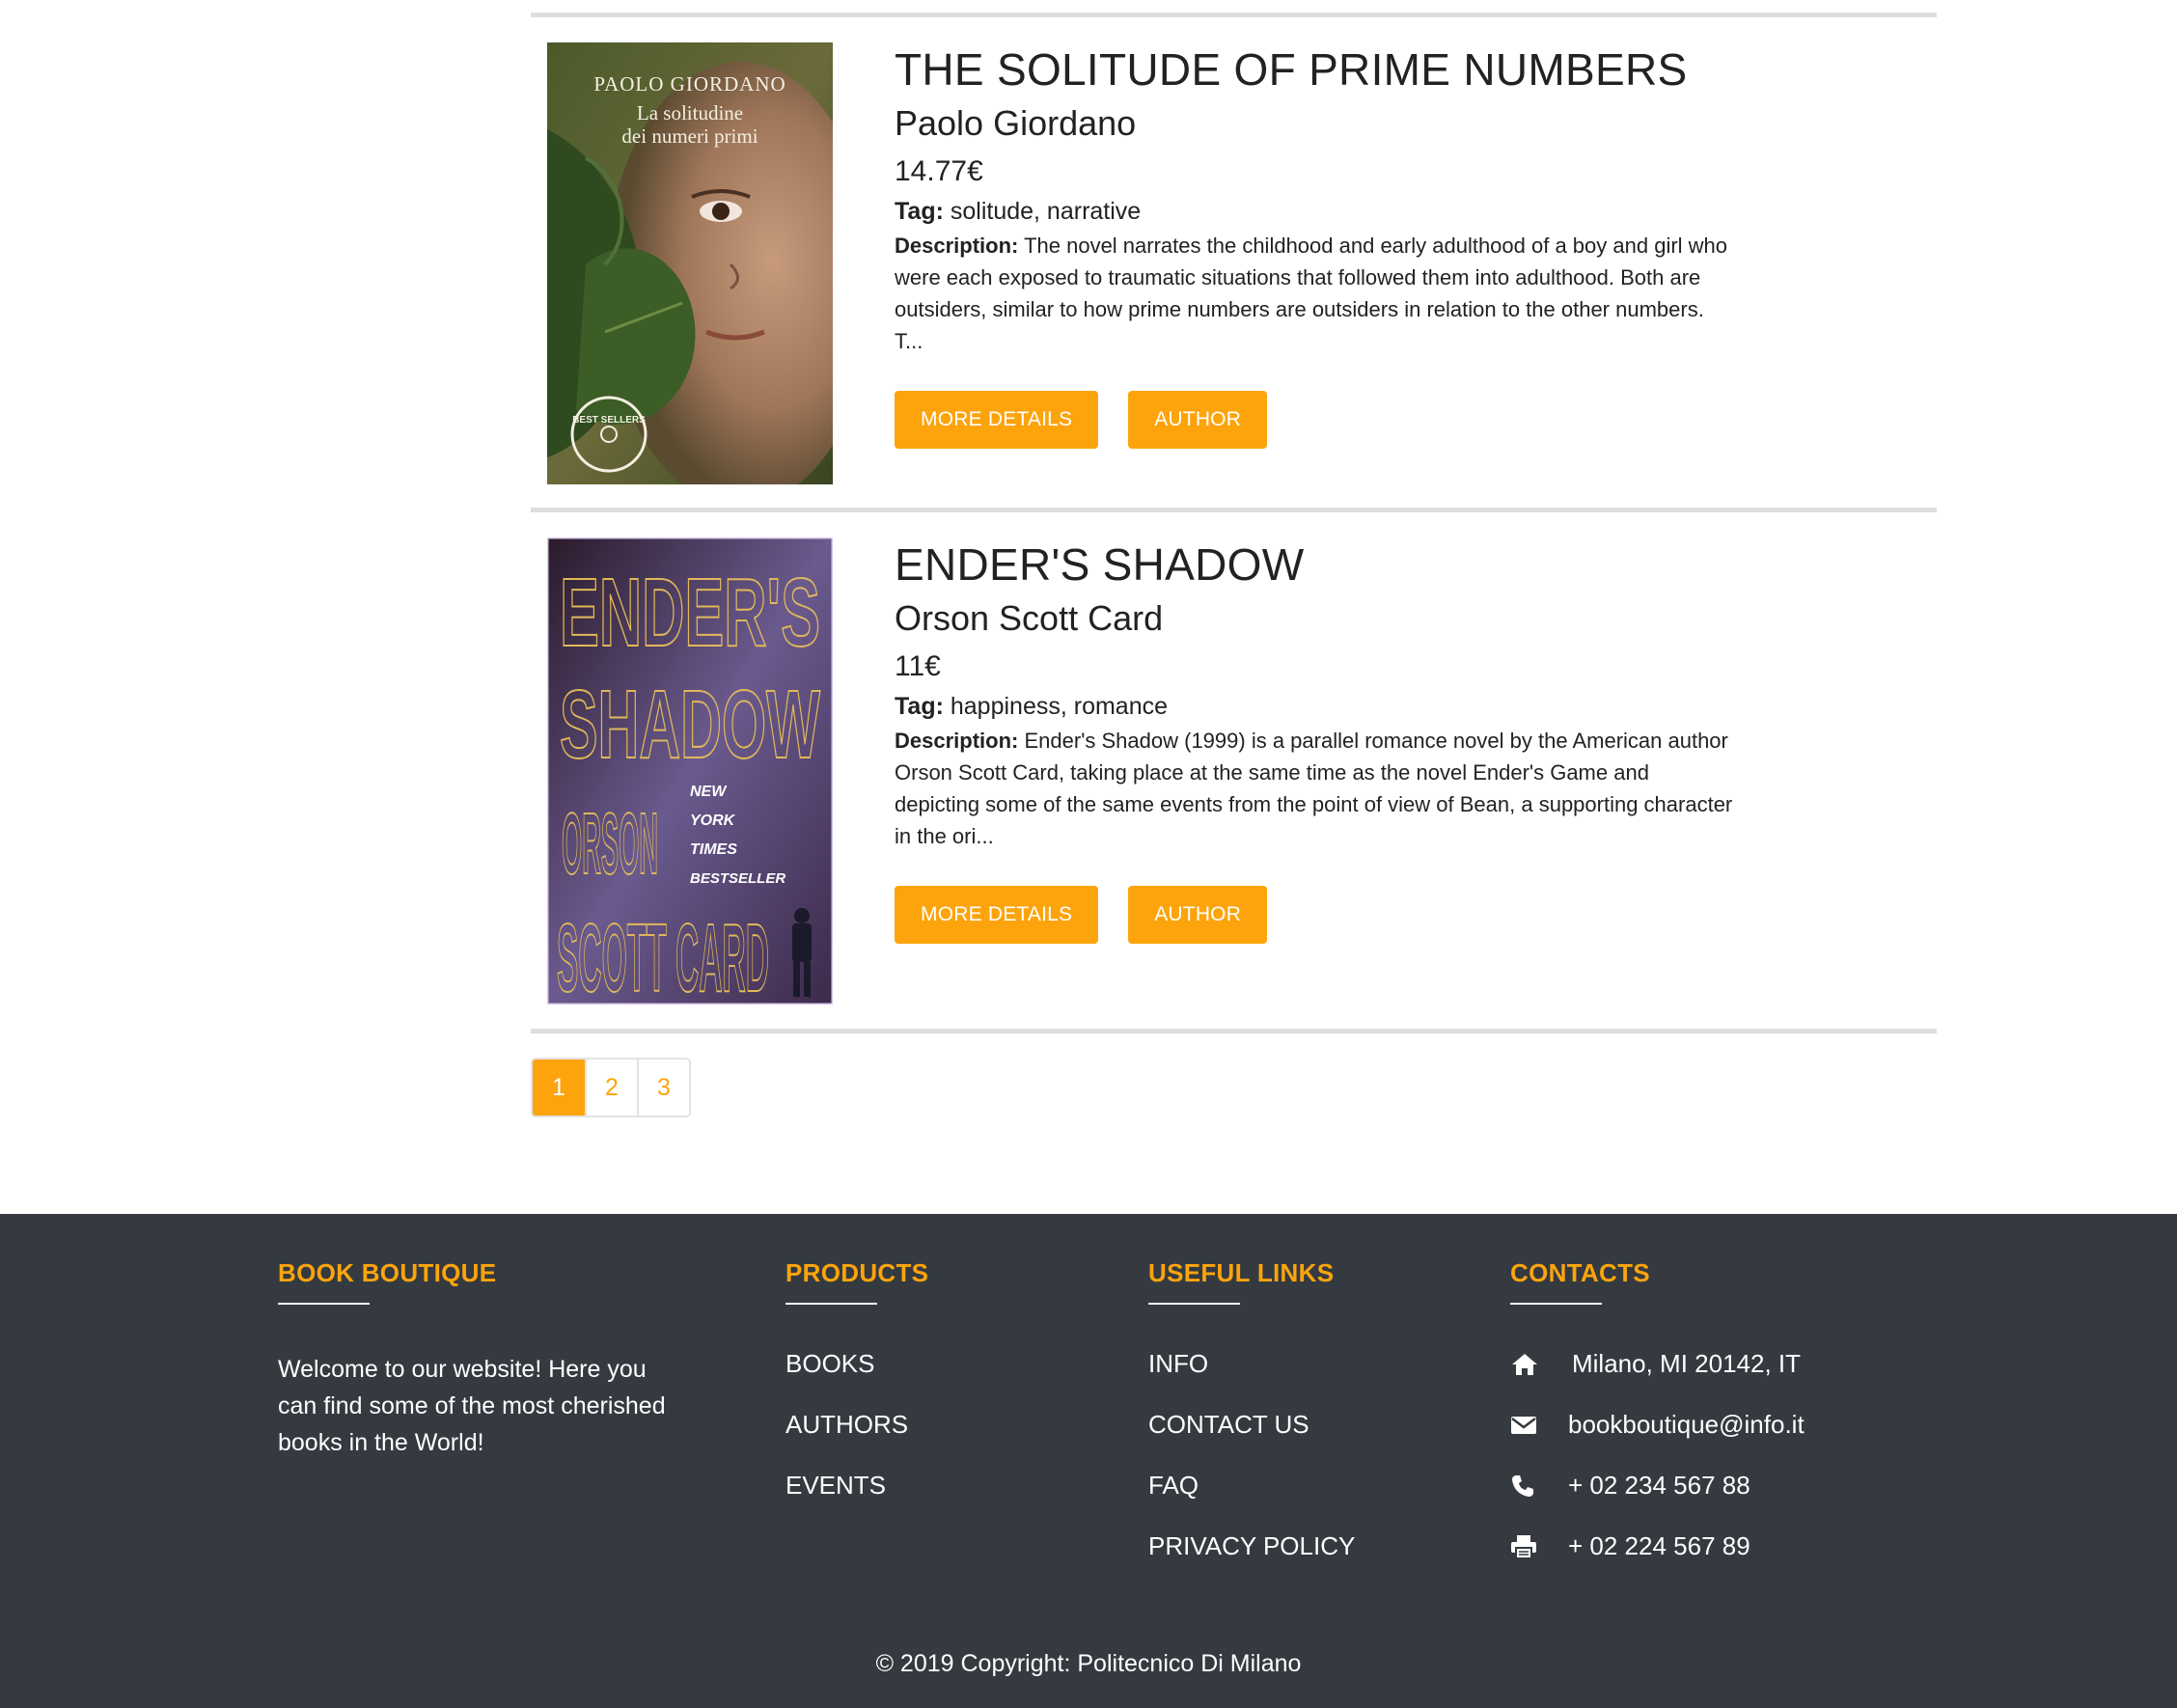 The image size is (2177, 1708). What do you see at coordinates (1529, 1546) in the screenshot?
I see `print-icon` at bounding box center [1529, 1546].